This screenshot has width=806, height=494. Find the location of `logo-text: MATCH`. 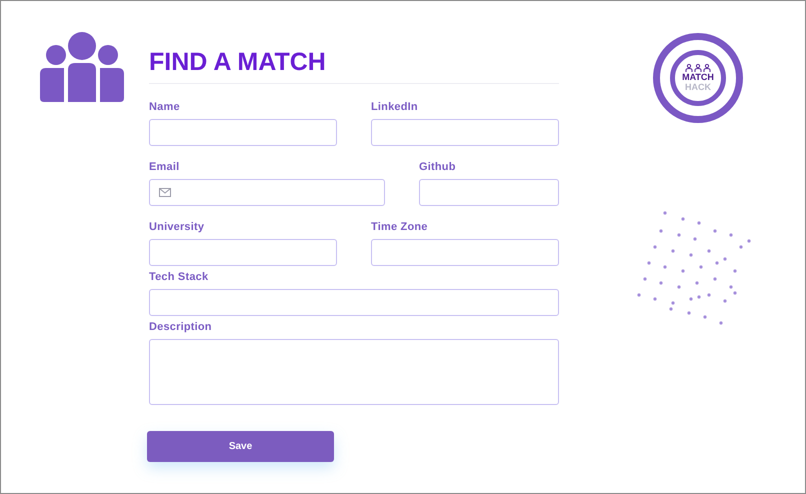

logo-text: MATCH is located at coordinates (698, 77).